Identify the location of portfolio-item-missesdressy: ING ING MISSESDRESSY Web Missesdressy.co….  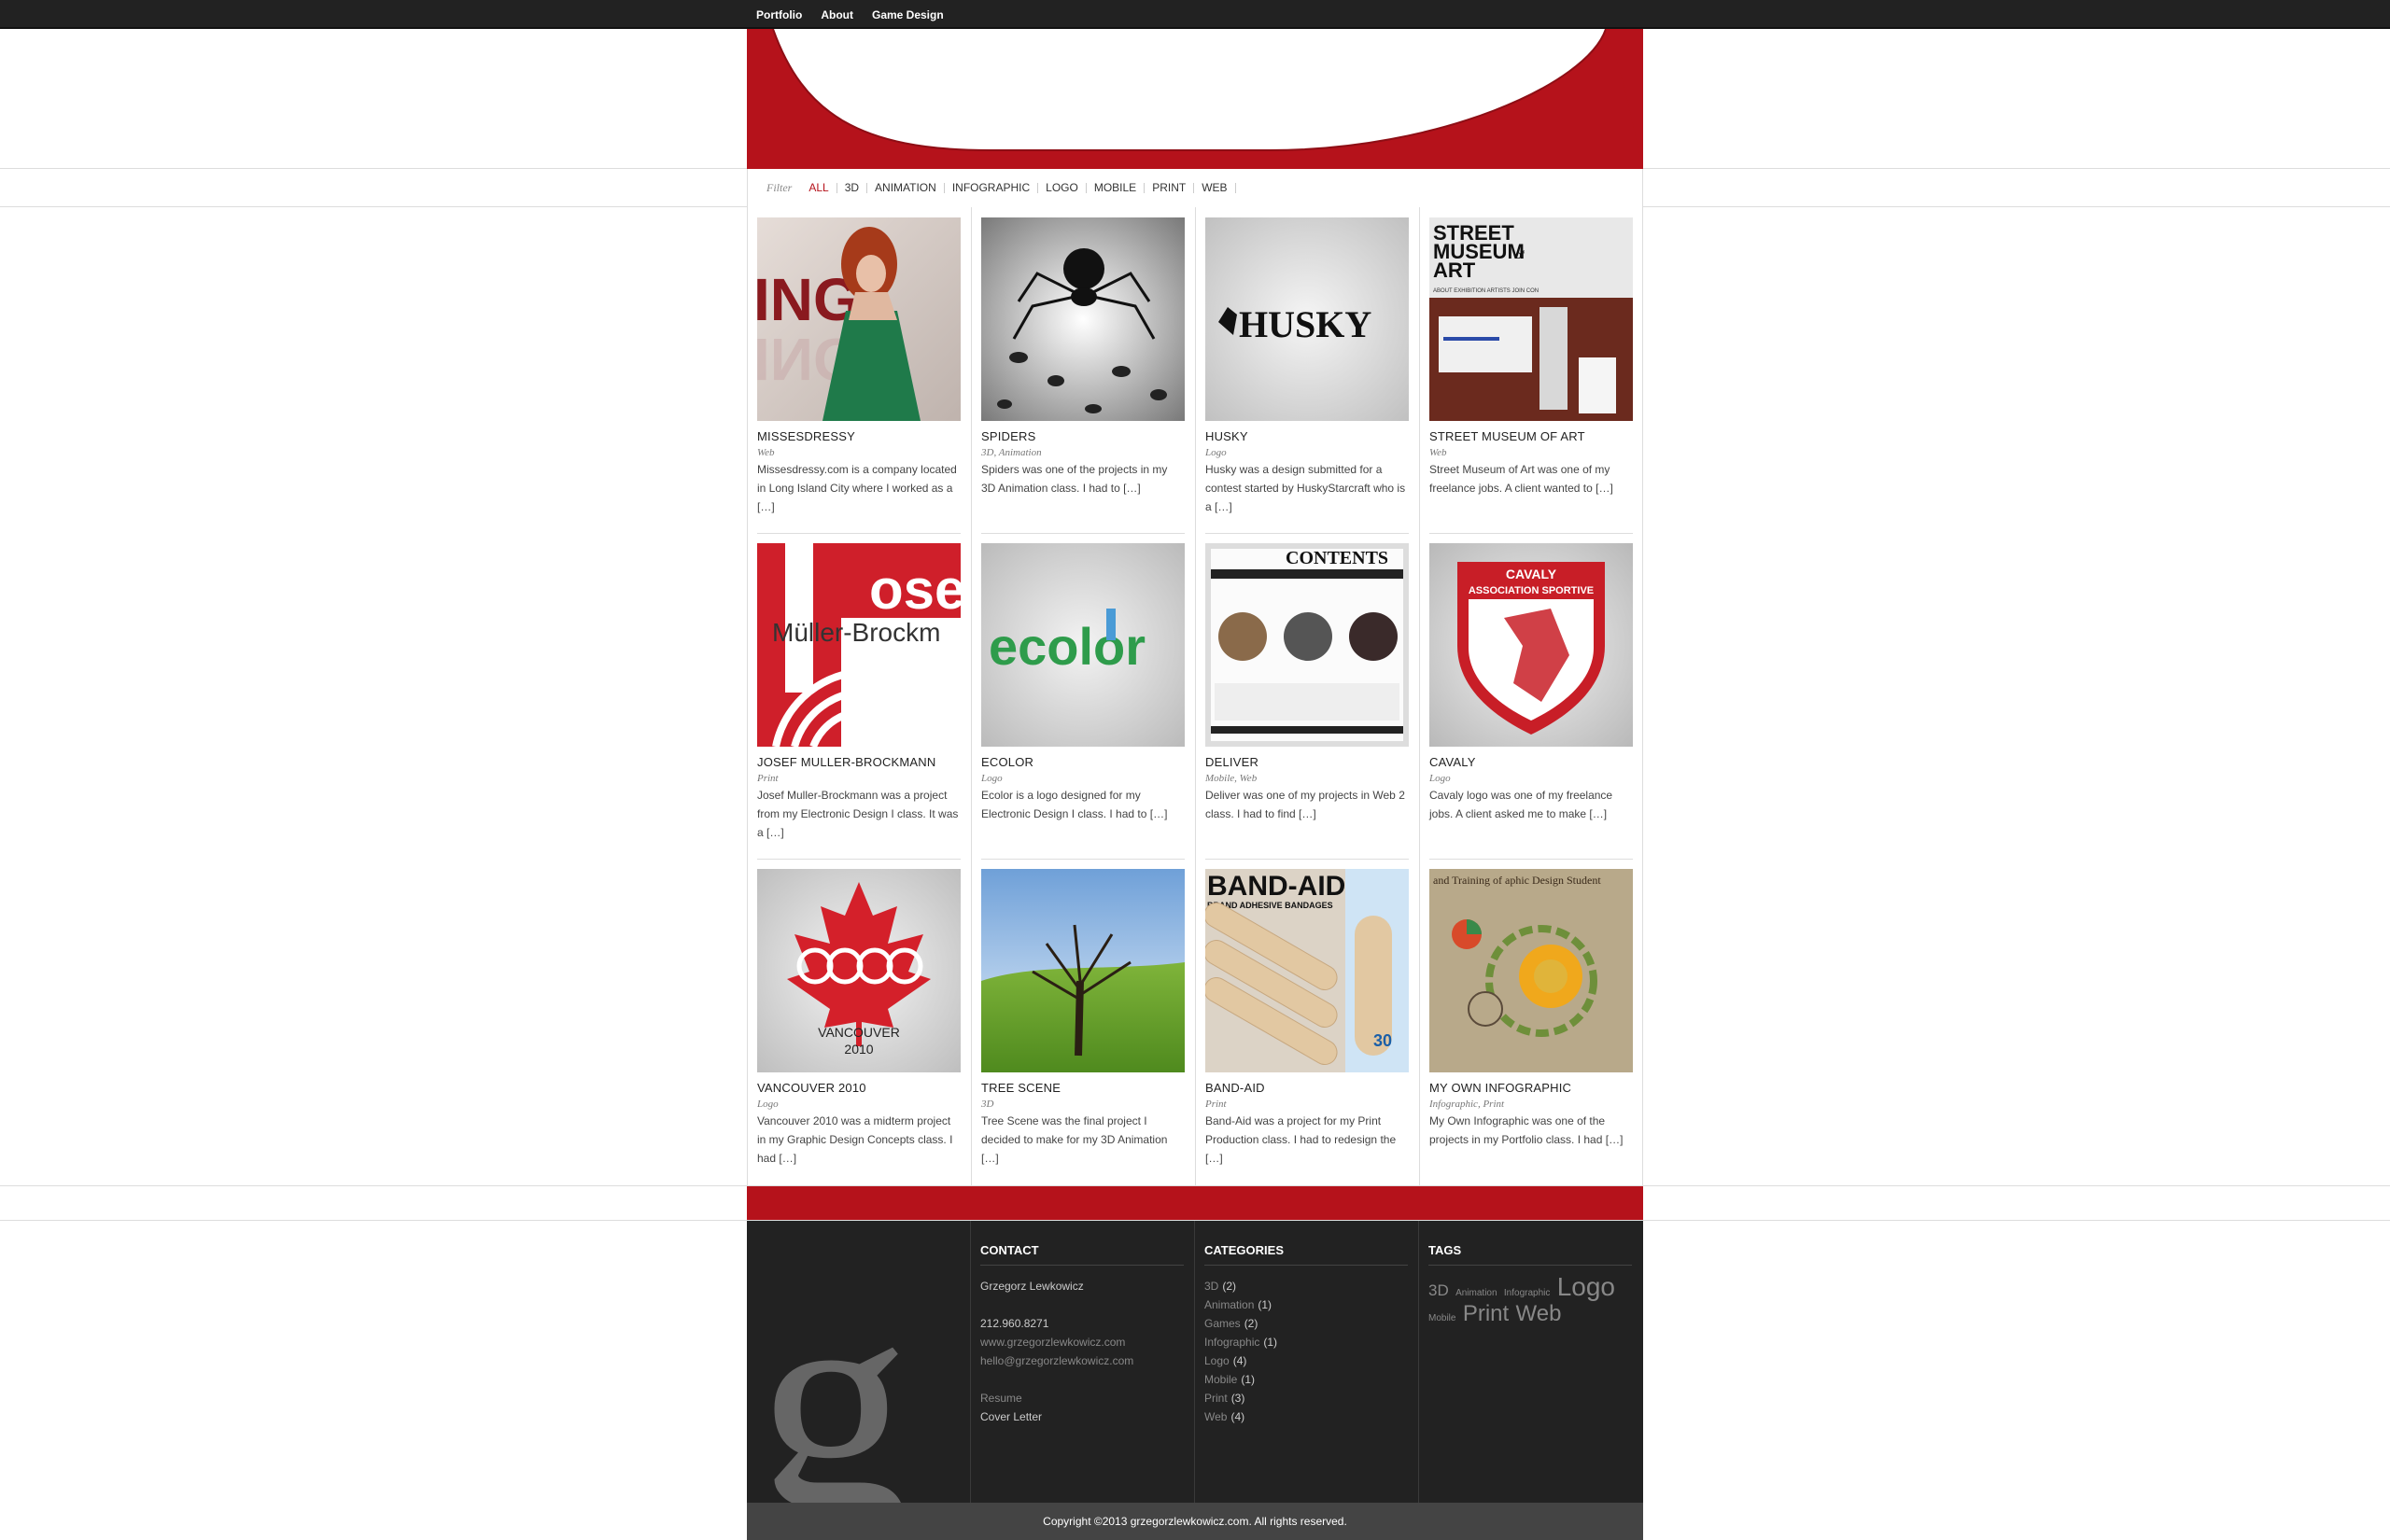
(859, 366).